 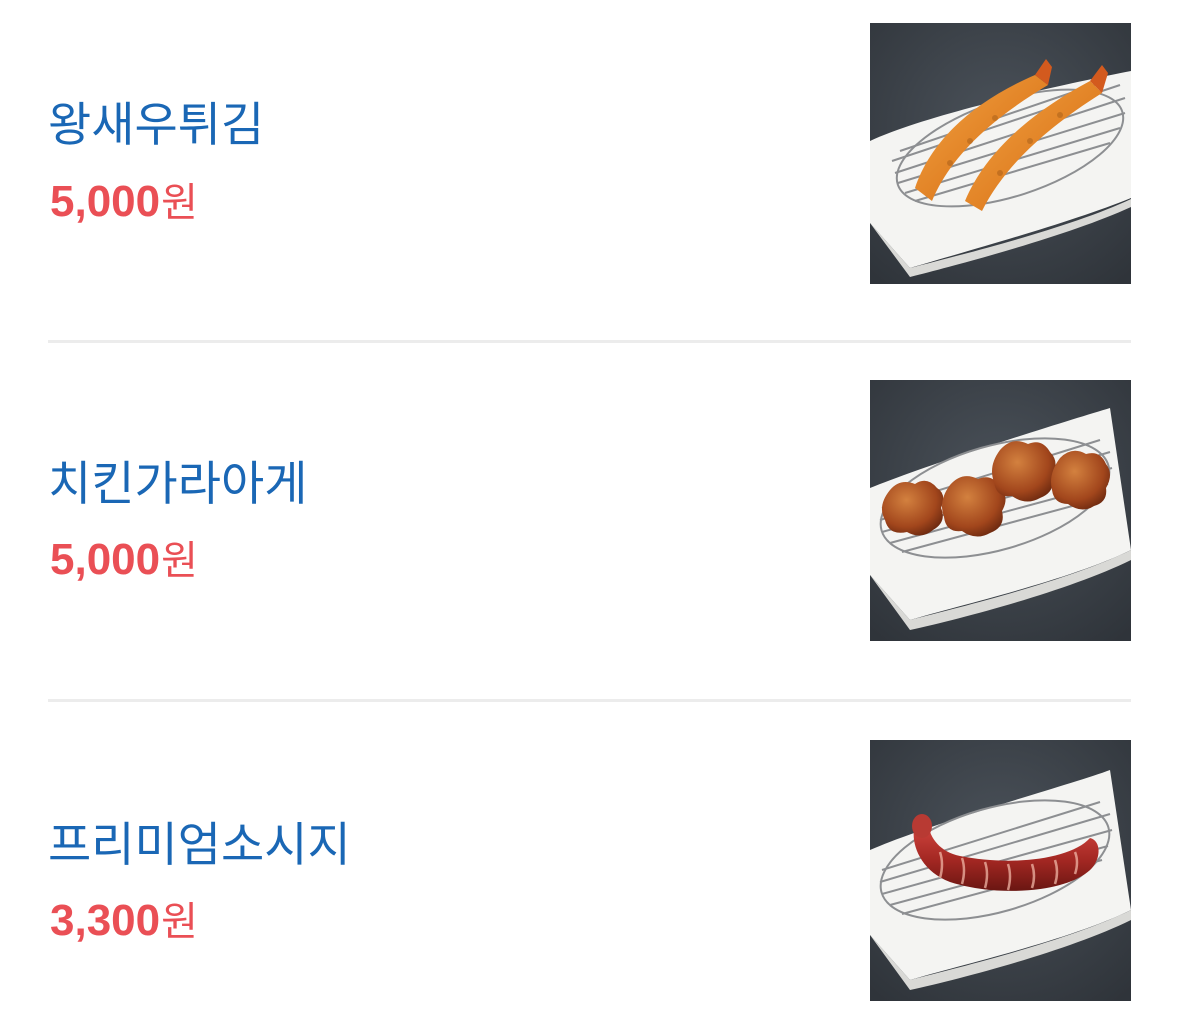 I want to click on menu-item-price: 3,300원, so click(x=124, y=918).